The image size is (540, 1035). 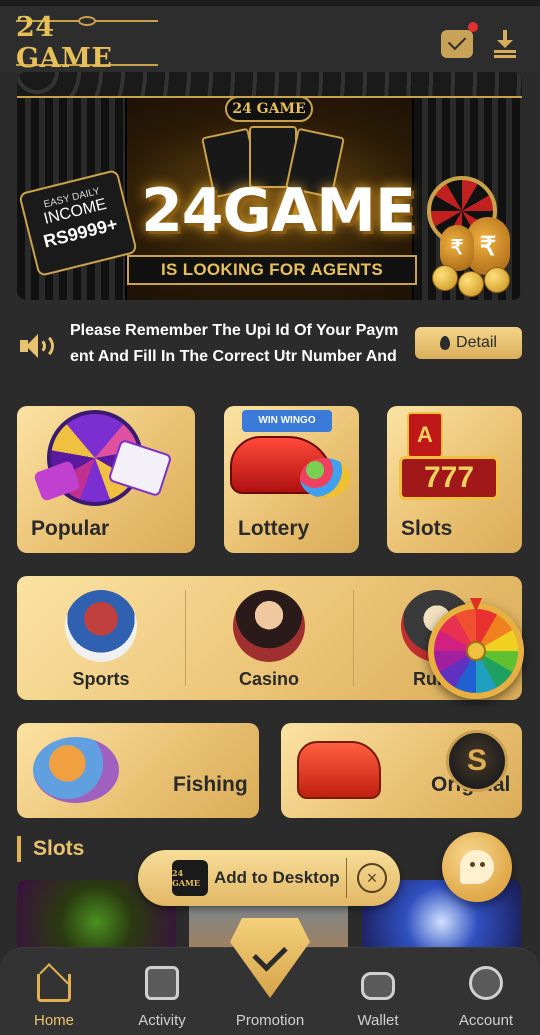 I want to click on home-icon, so click(x=54, y=988).